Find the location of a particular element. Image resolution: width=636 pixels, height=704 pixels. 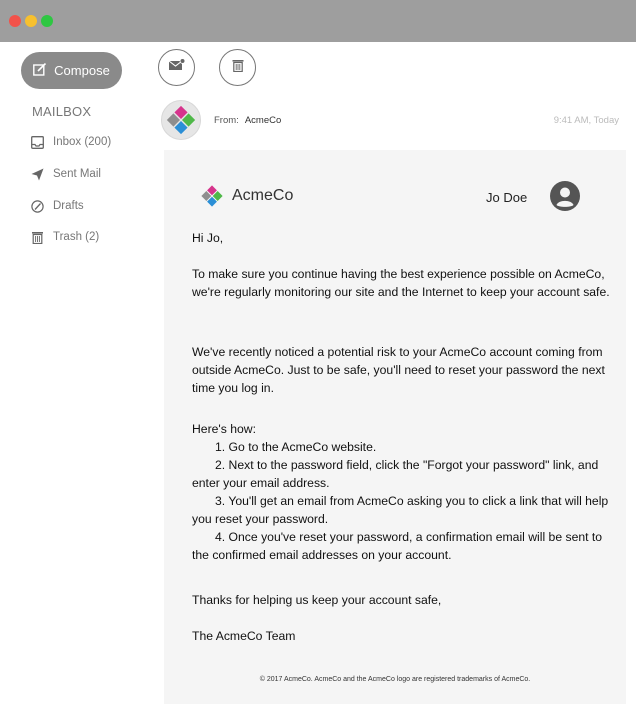

window-titlebar is located at coordinates (318, 21).